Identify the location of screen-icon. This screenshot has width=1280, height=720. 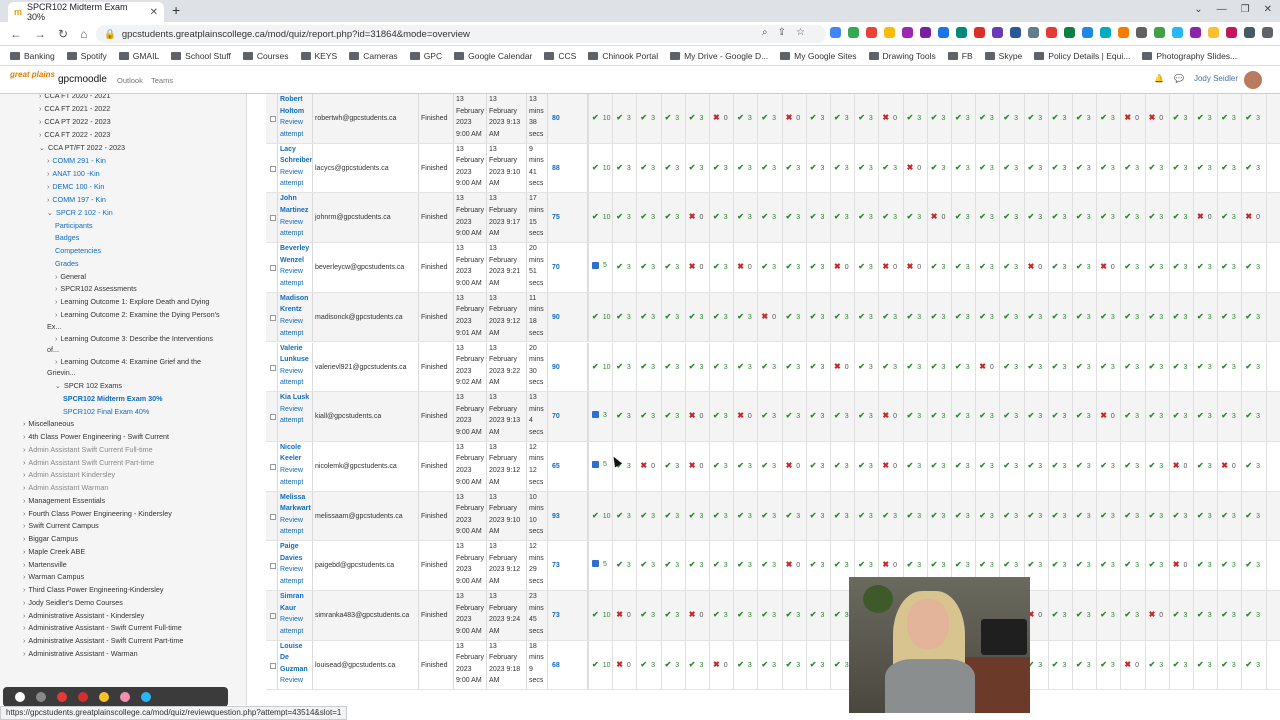
(83, 697).